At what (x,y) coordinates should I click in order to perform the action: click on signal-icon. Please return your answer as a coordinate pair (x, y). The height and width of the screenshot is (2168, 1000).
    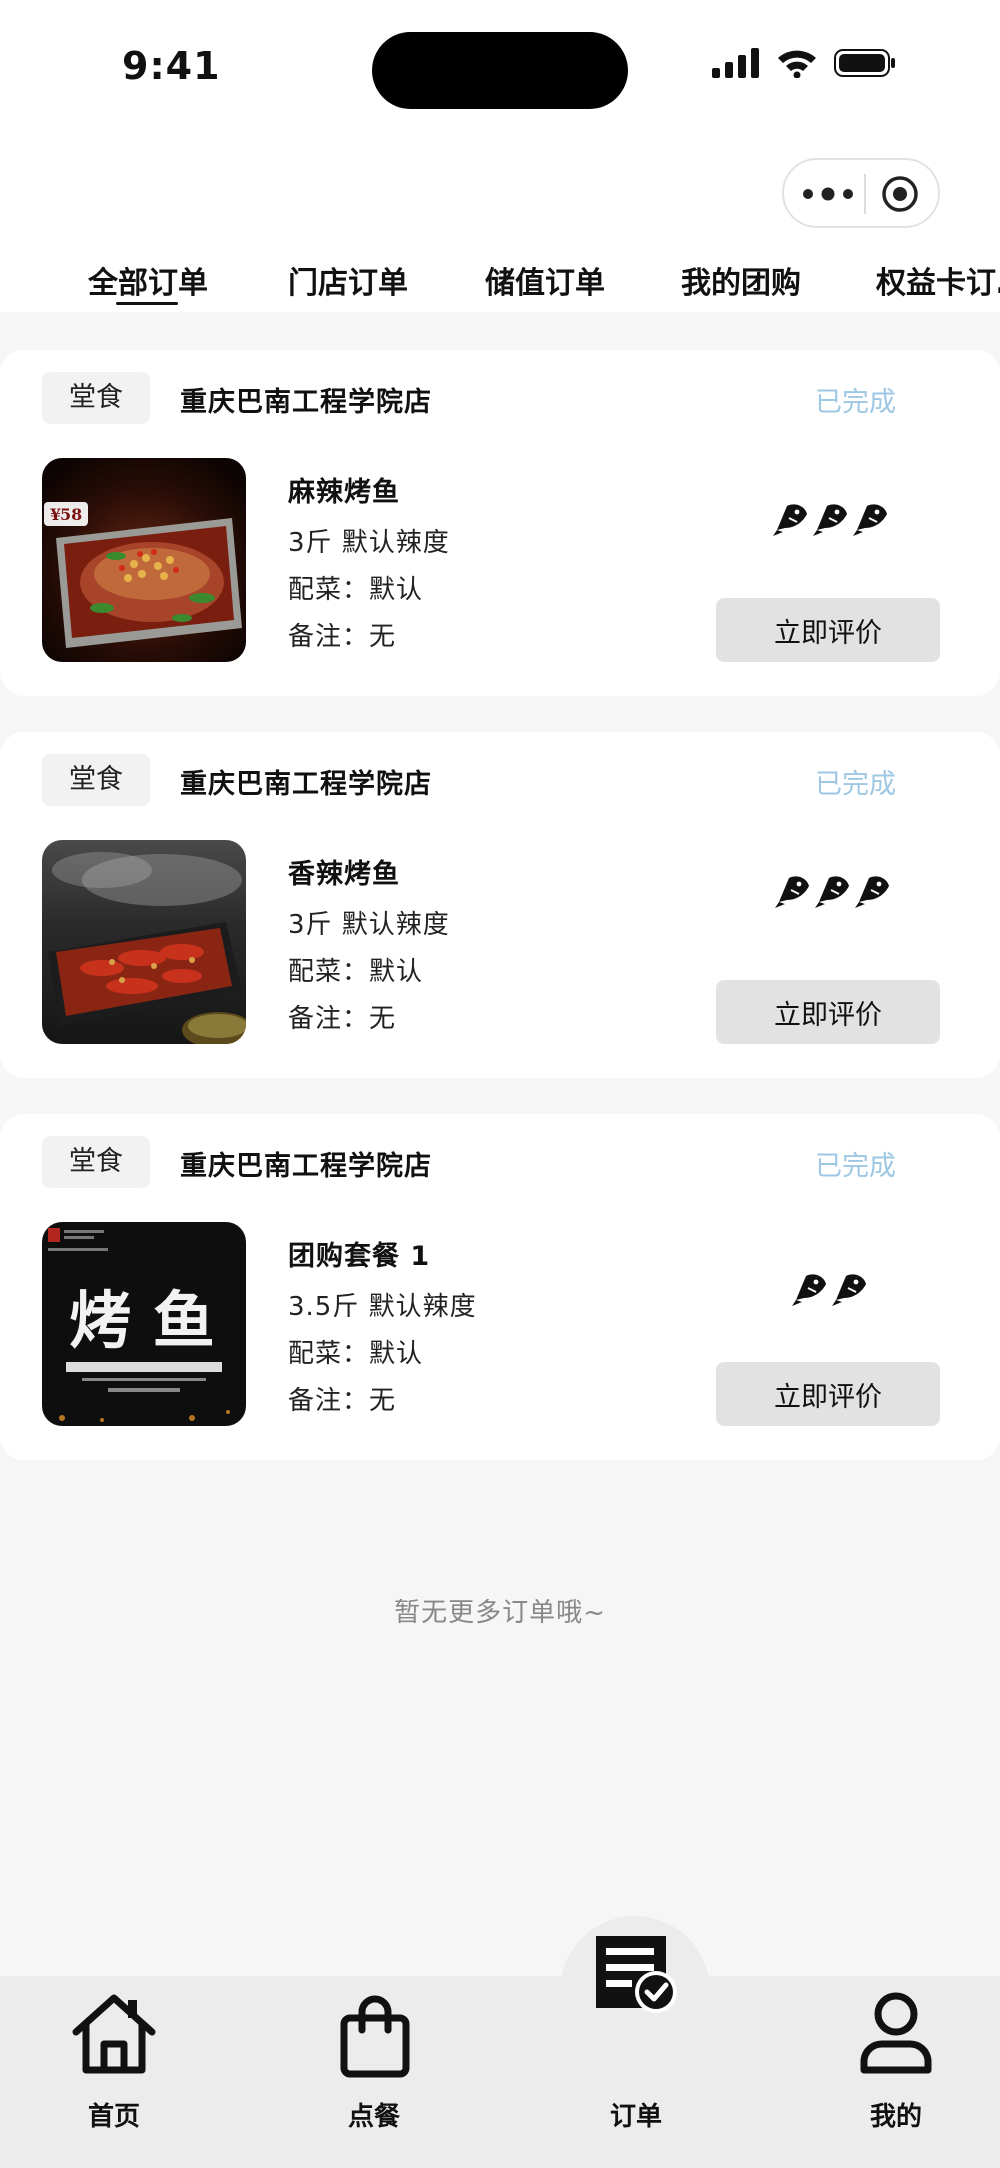
    Looking at the image, I should click on (735, 63).